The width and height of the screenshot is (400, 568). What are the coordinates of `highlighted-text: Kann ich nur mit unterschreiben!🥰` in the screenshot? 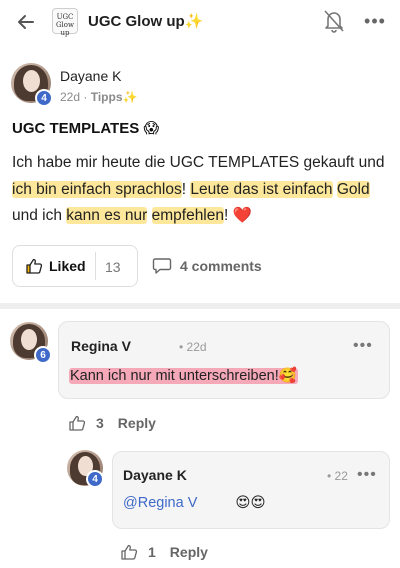 It's located at (183, 376).